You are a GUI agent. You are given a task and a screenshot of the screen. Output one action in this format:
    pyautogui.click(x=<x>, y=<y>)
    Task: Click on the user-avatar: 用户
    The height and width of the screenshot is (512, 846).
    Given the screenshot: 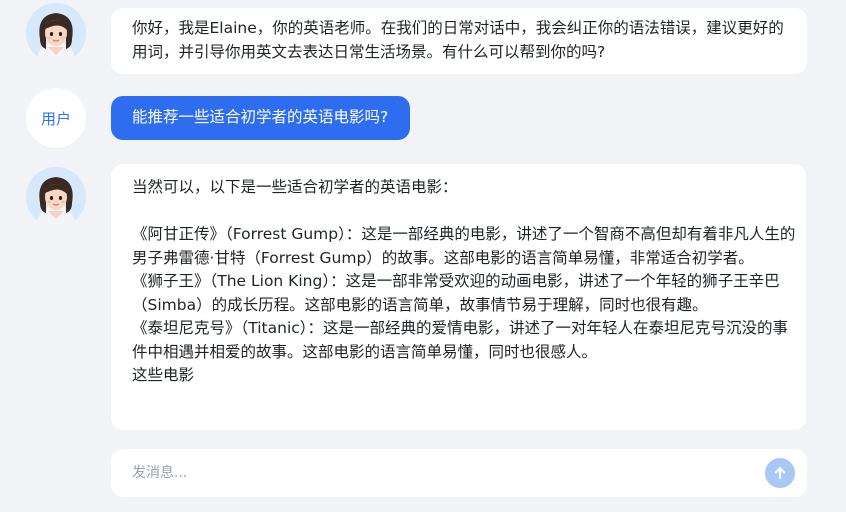 What is the action you would take?
    pyautogui.click(x=56, y=118)
    